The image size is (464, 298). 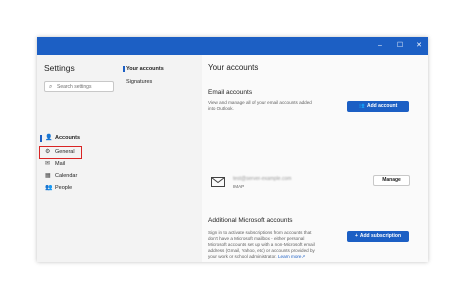 What do you see at coordinates (84, 86) in the screenshot?
I see `search-input` at bounding box center [84, 86].